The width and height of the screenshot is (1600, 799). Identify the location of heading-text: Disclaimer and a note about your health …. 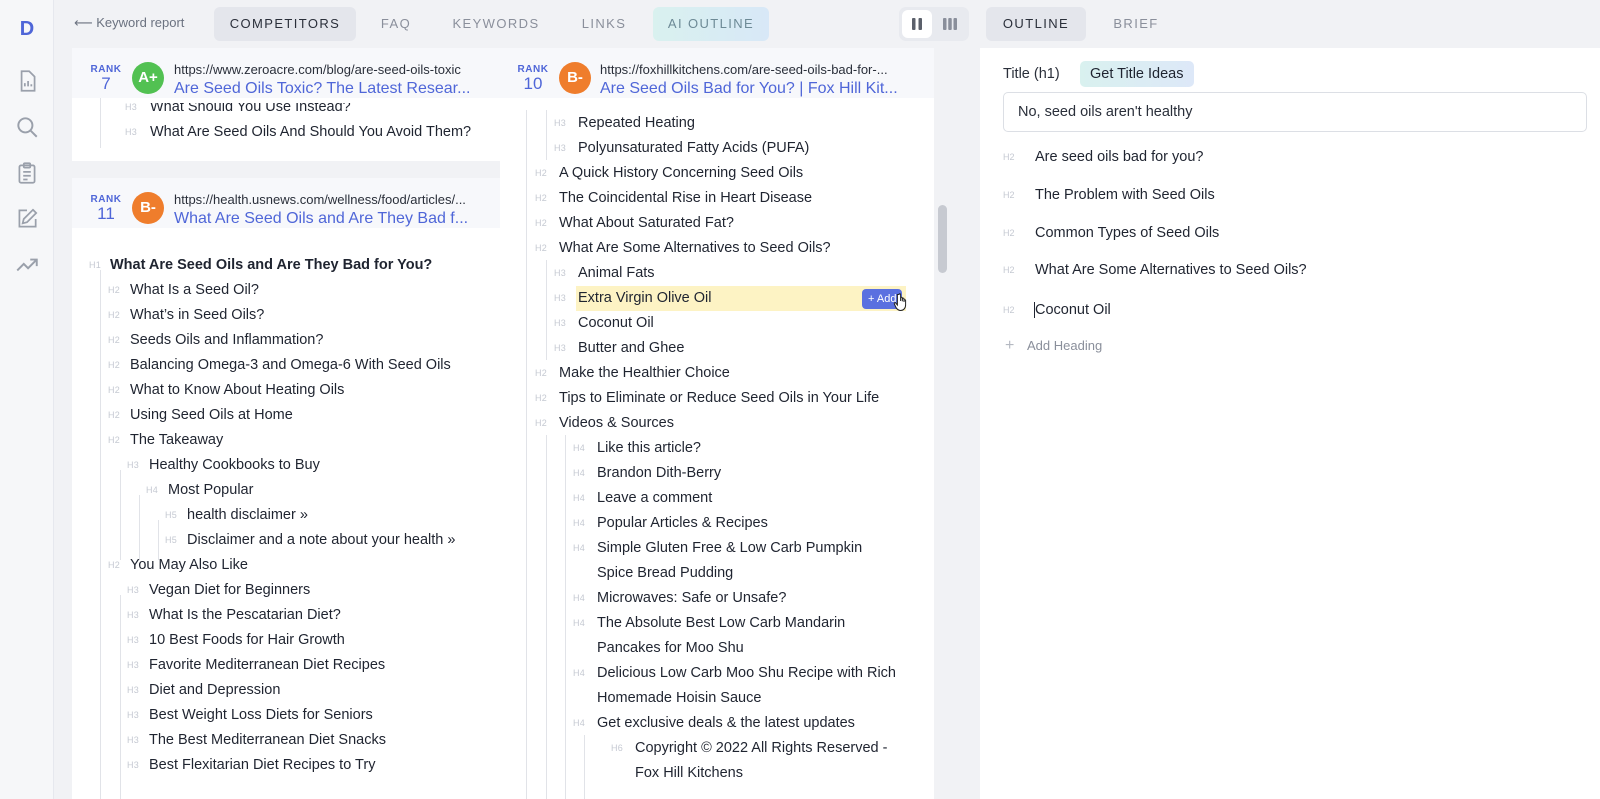
(321, 540).